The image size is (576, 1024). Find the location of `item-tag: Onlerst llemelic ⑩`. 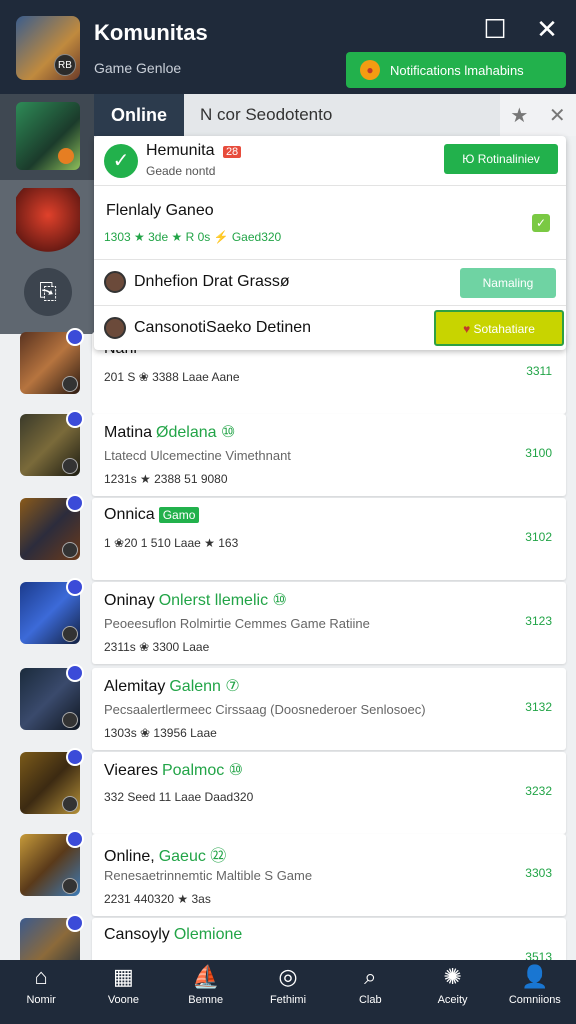

item-tag: Onlerst llemelic ⑩ is located at coordinates (222, 600).